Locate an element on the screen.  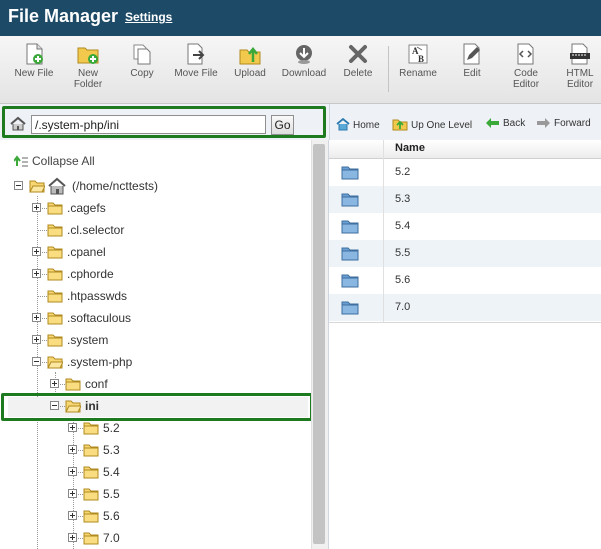
nav-back-label: Back is located at coordinates (514, 123).